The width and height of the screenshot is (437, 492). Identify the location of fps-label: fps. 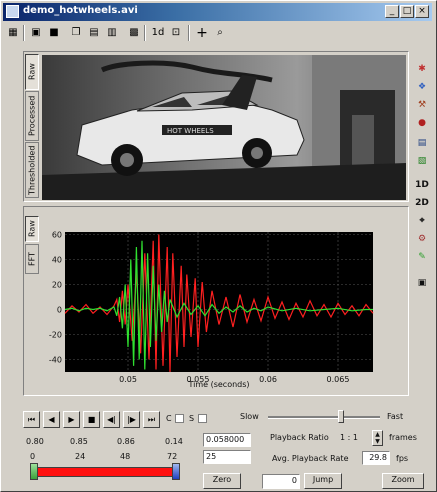
(402, 458).